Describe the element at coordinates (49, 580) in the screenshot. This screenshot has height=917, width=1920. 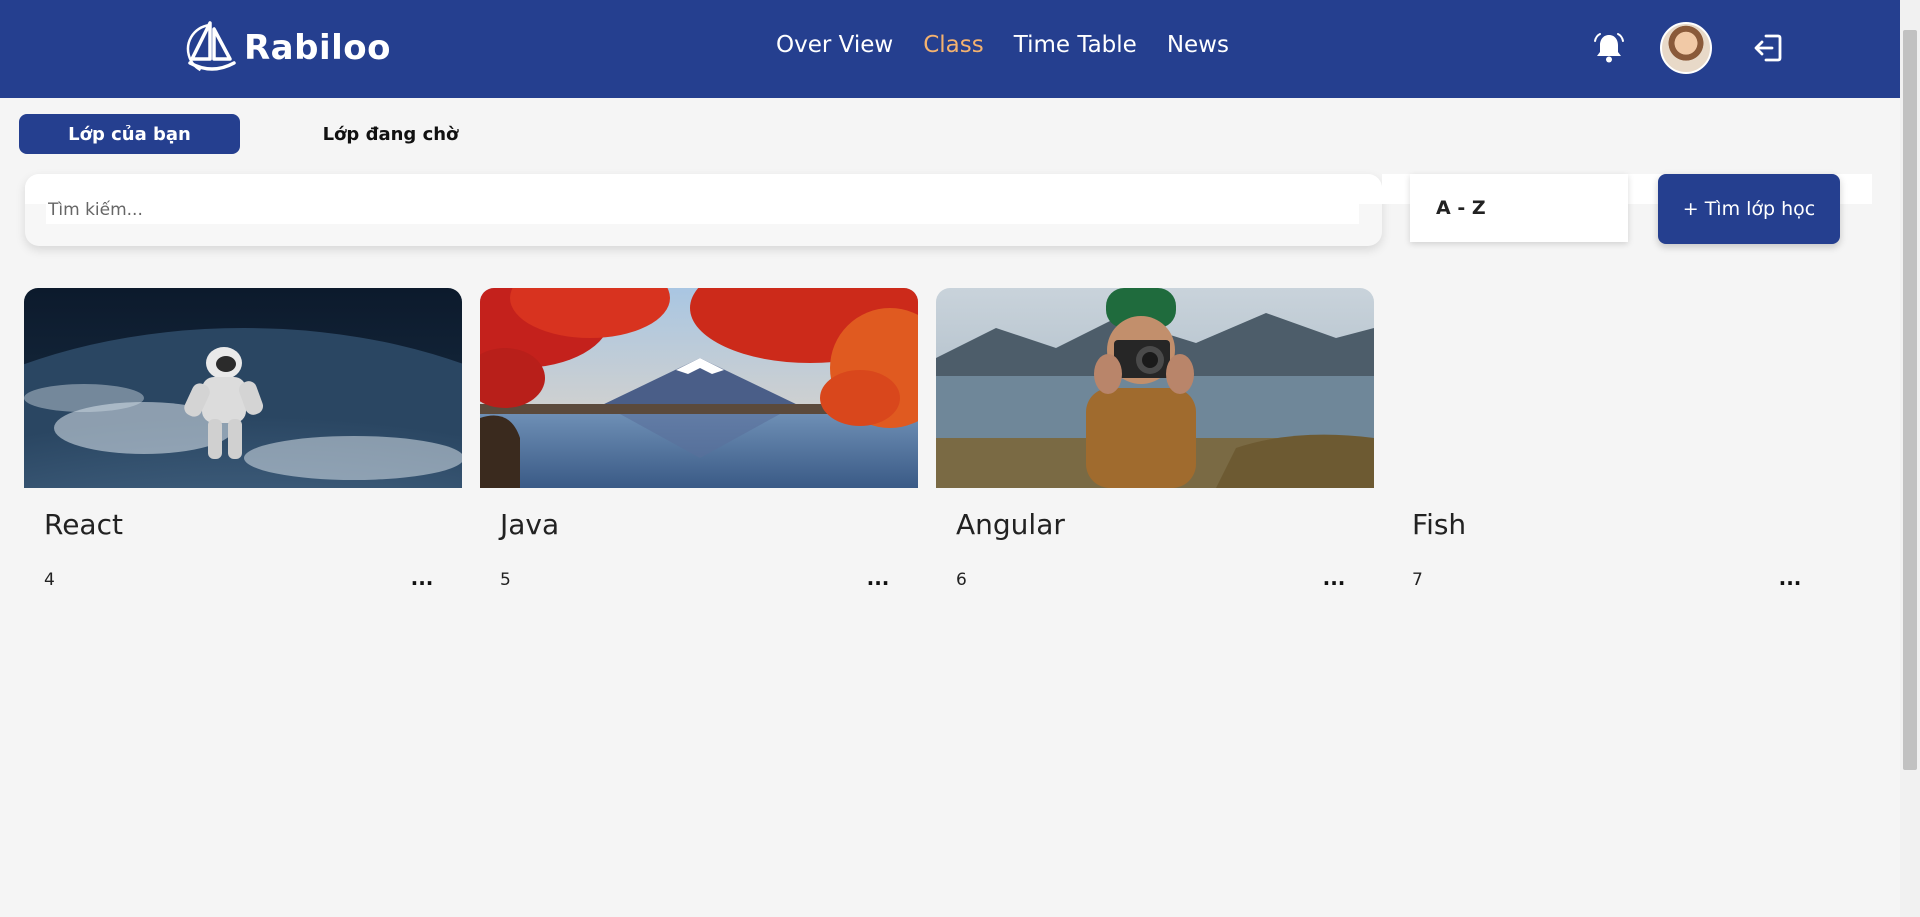
I see `class-count: 4` at that location.